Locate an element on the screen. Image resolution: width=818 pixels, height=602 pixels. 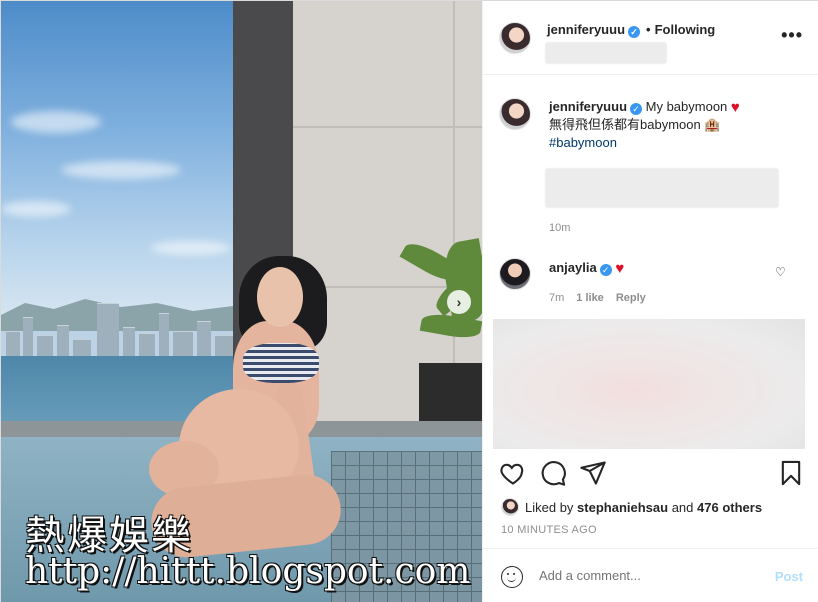
post-header: jenniferyuuu ✓ • Following ••• is located at coordinates (650, 38).